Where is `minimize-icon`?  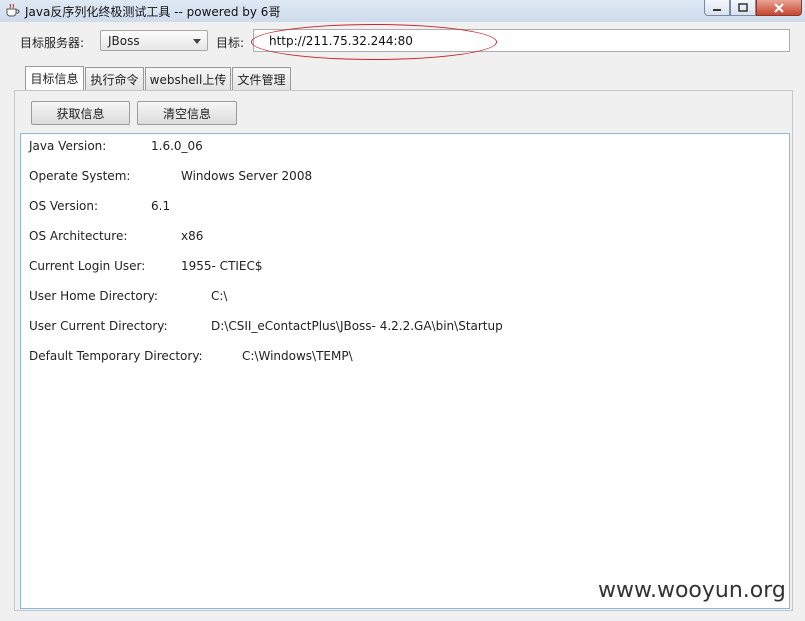 minimize-icon is located at coordinates (717, 9).